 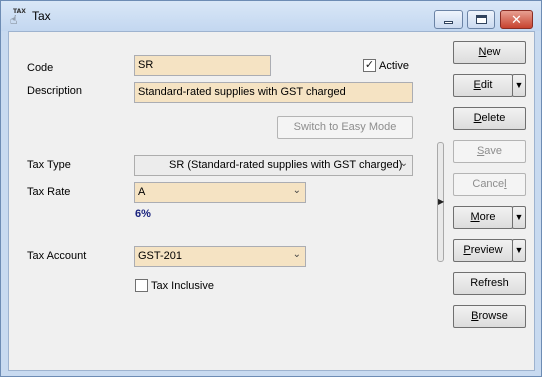 What do you see at coordinates (49, 165) in the screenshot?
I see `tax-type-label: Tax Type` at bounding box center [49, 165].